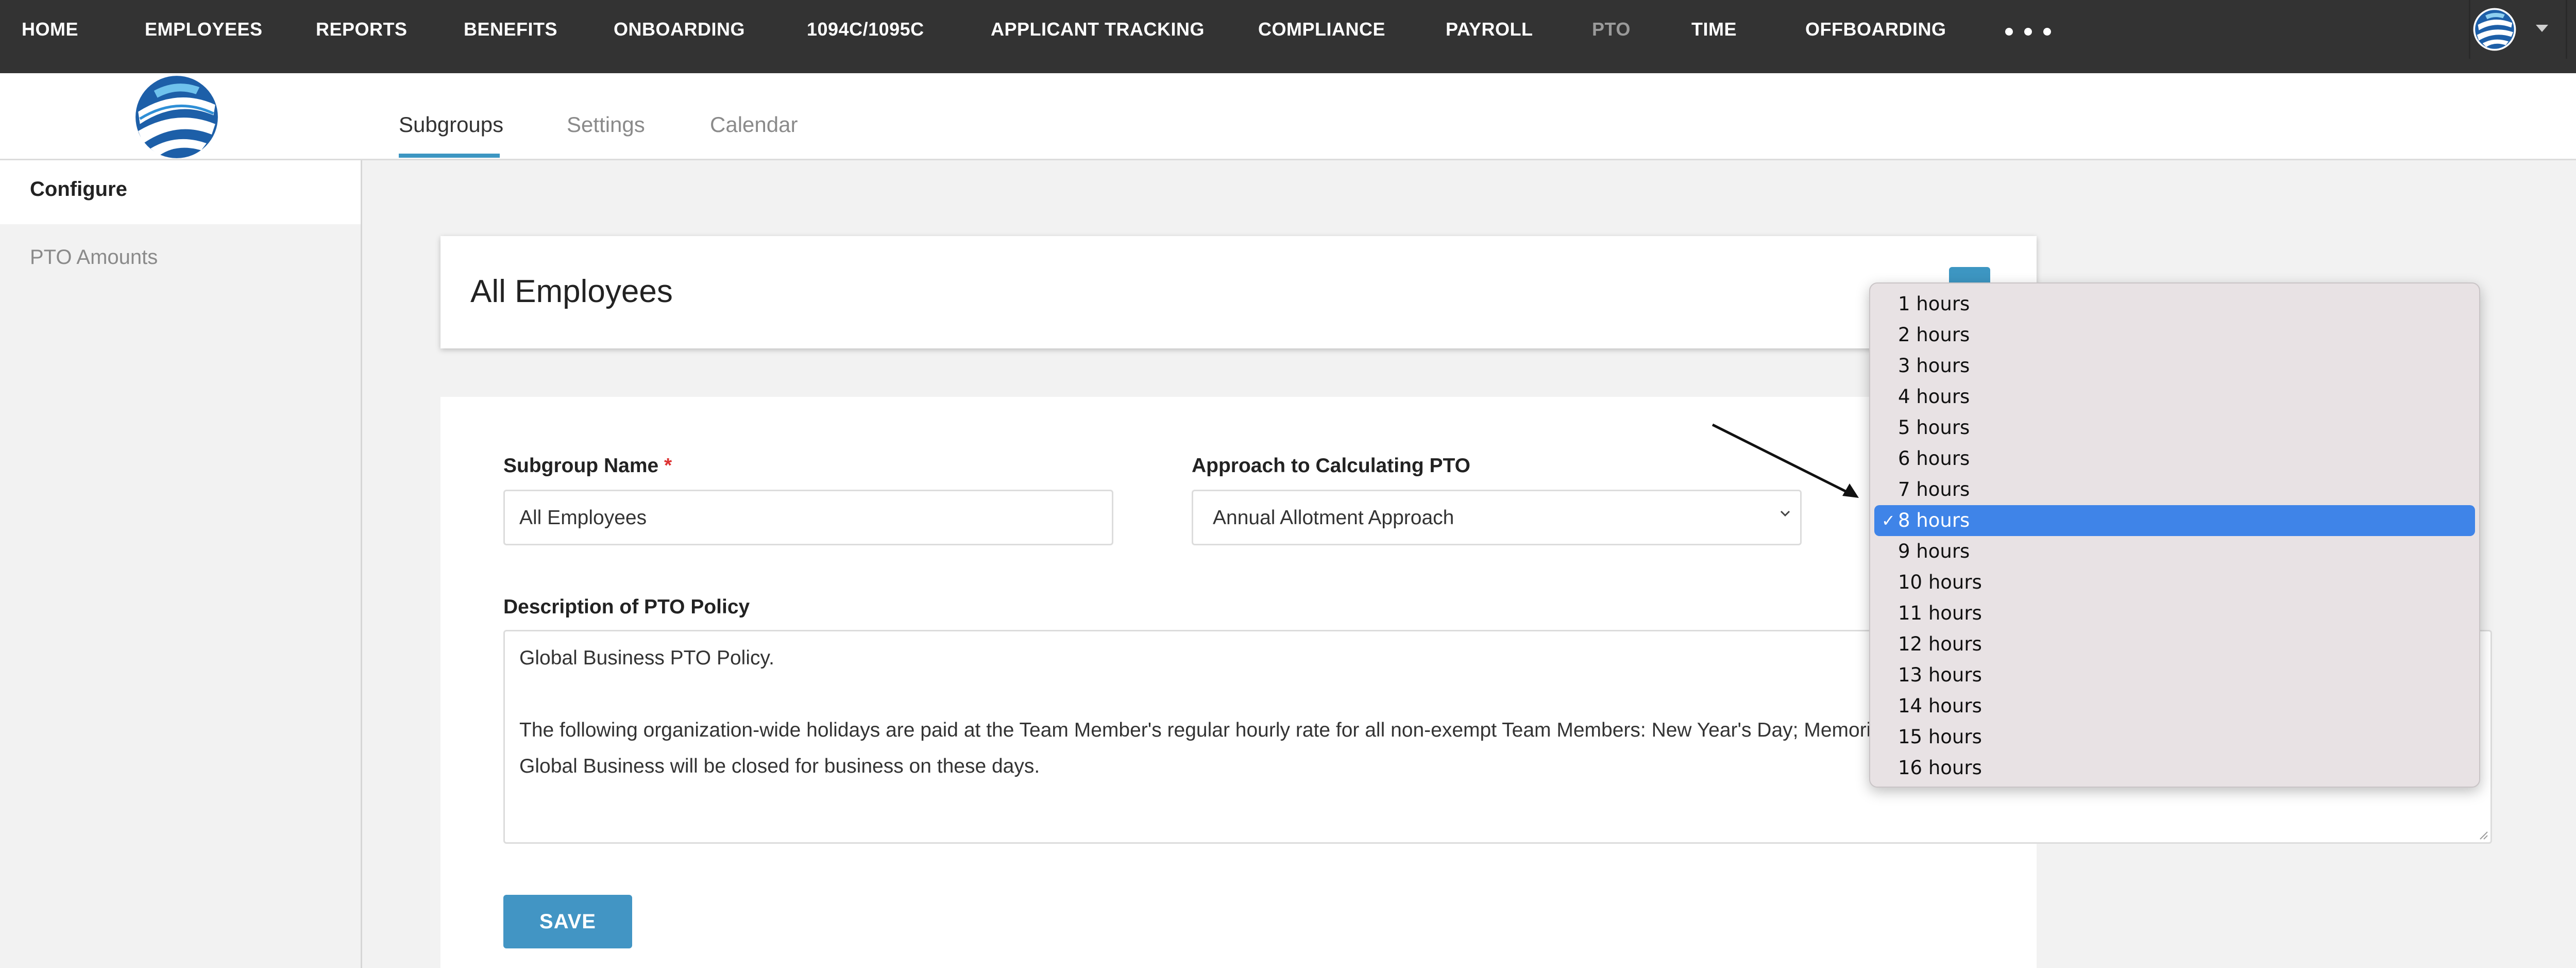 Image resolution: width=2576 pixels, height=968 pixels. I want to click on description-label: Description of PTO Policy, so click(626, 607).